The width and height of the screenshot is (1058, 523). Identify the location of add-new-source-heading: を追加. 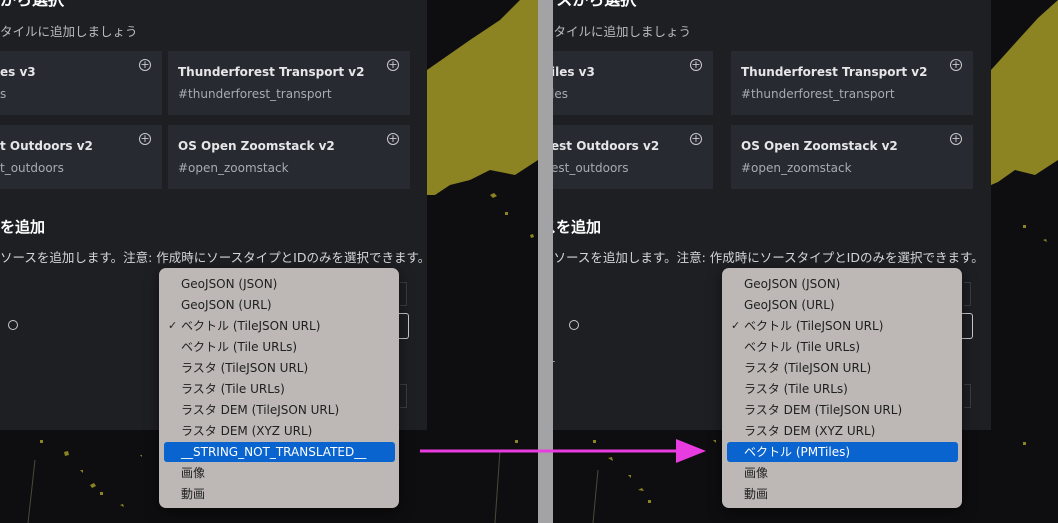
(23, 227).